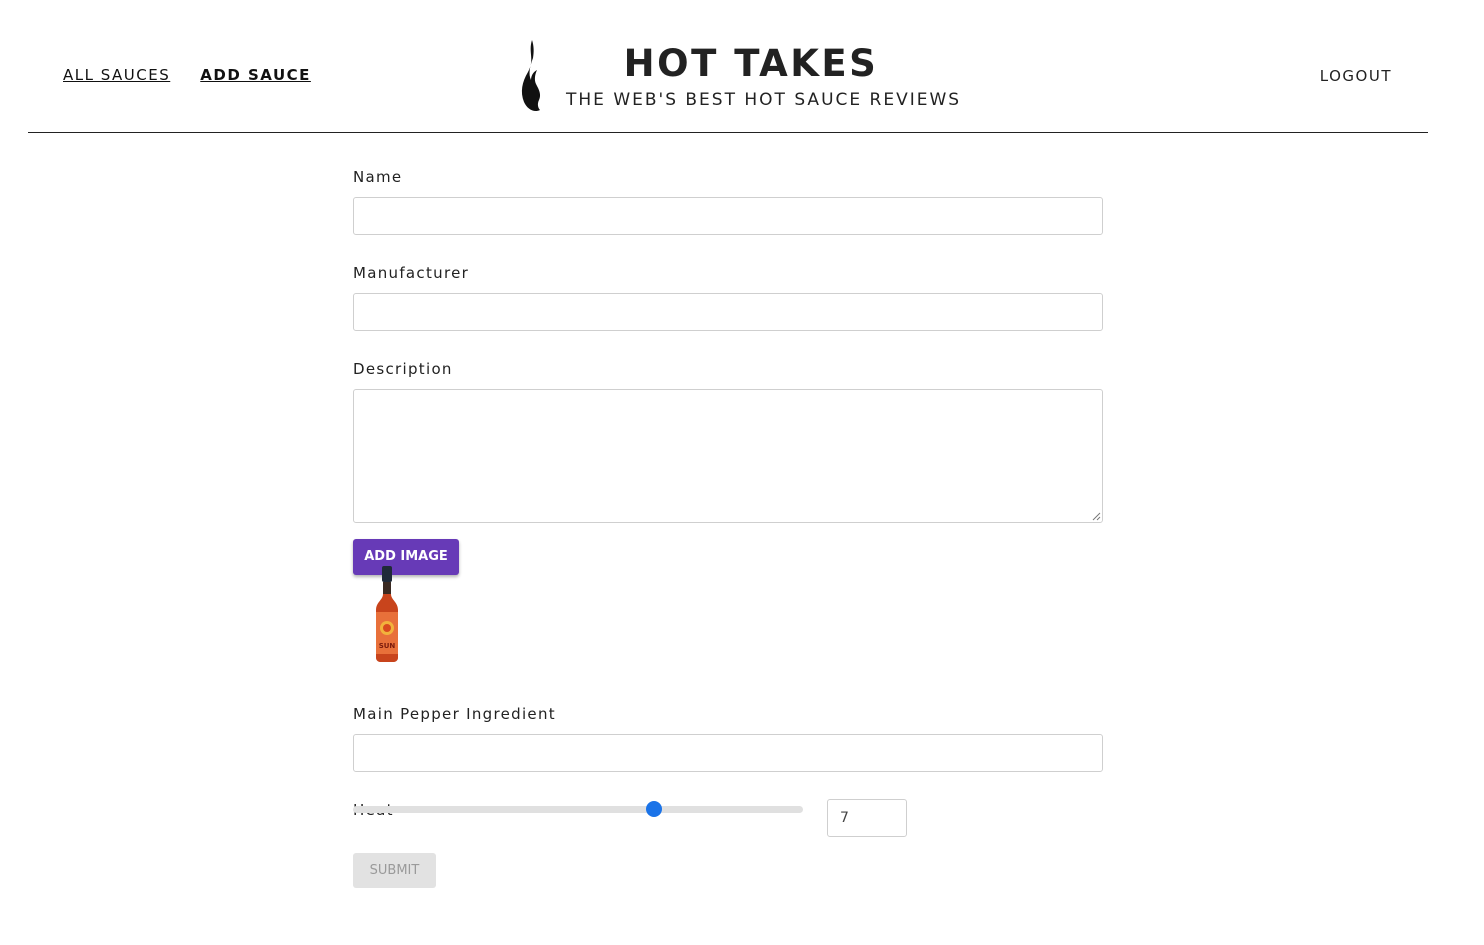 Image resolution: width=1484 pixels, height=945 pixels. I want to click on bottle-label-text: SUN, so click(387, 646).